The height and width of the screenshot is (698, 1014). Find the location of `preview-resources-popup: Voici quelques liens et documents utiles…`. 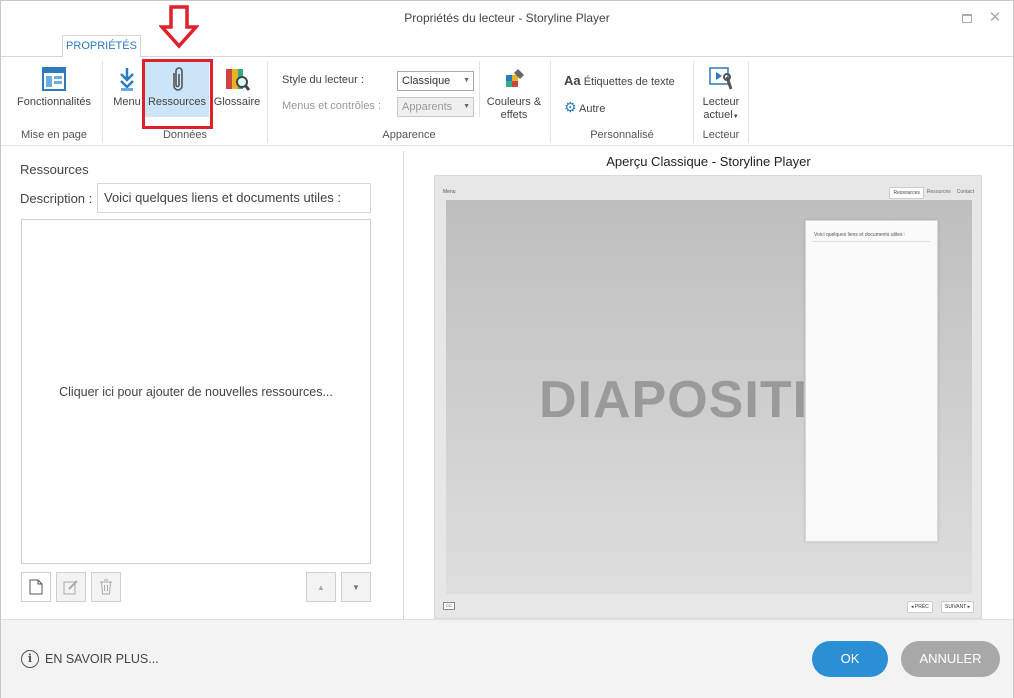

preview-resources-popup: Voici quelques liens et documents utiles… is located at coordinates (871, 381).